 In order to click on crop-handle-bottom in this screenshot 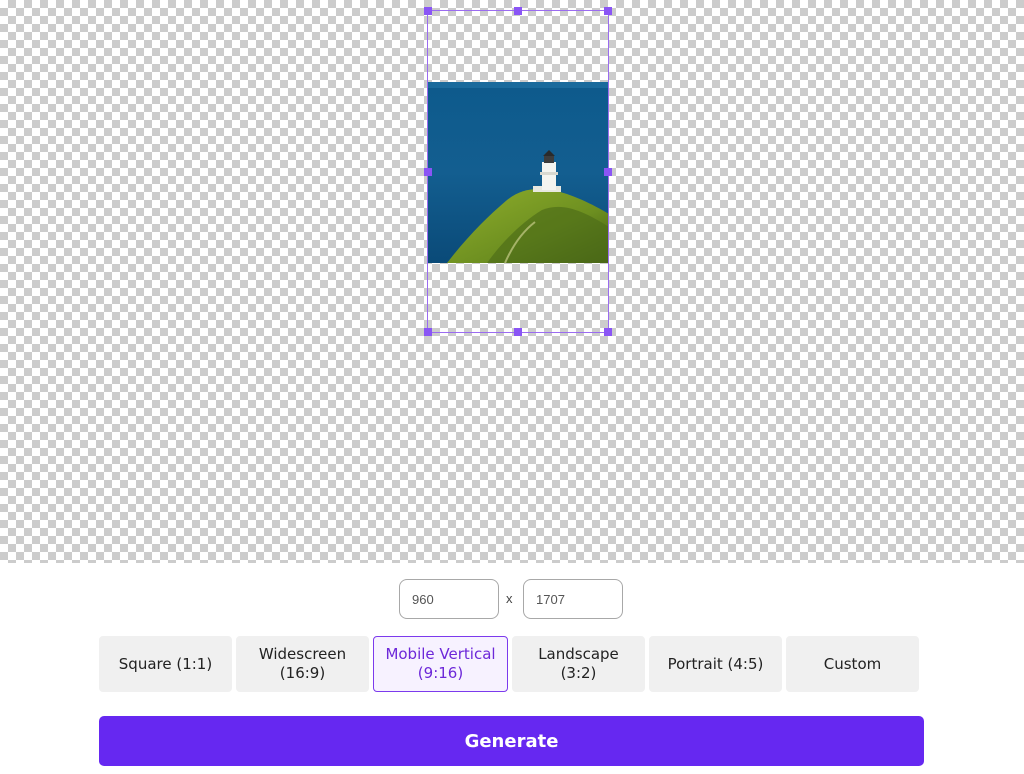, I will do `click(518, 332)`.